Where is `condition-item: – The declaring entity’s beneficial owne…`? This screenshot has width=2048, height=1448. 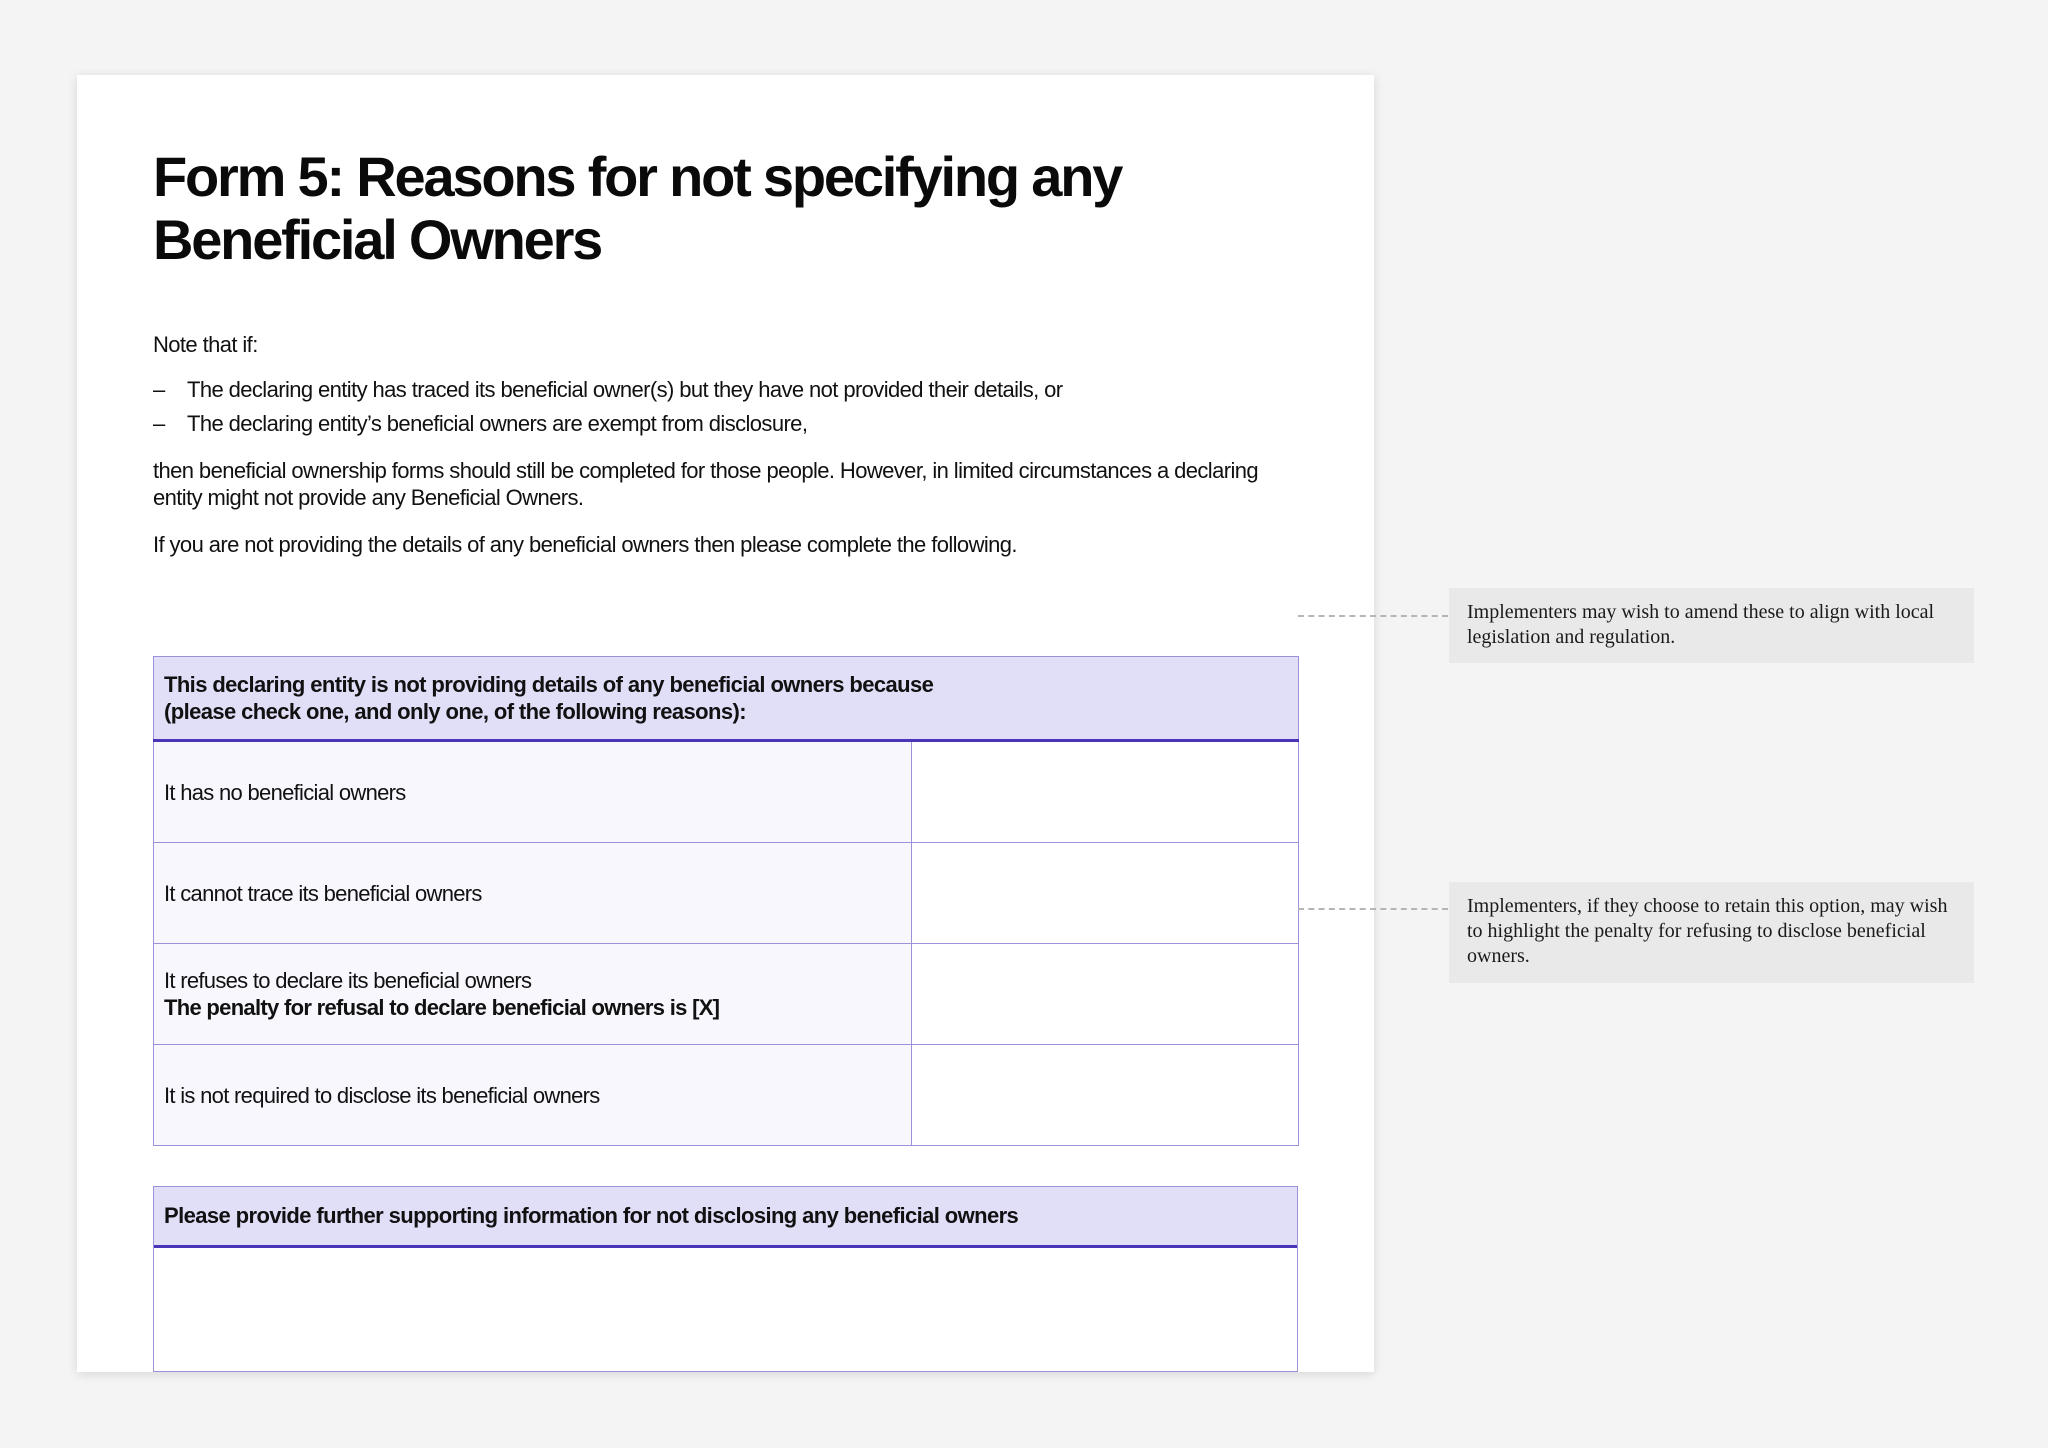
condition-item: – The declaring entity’s beneficial owne… is located at coordinates (725, 423).